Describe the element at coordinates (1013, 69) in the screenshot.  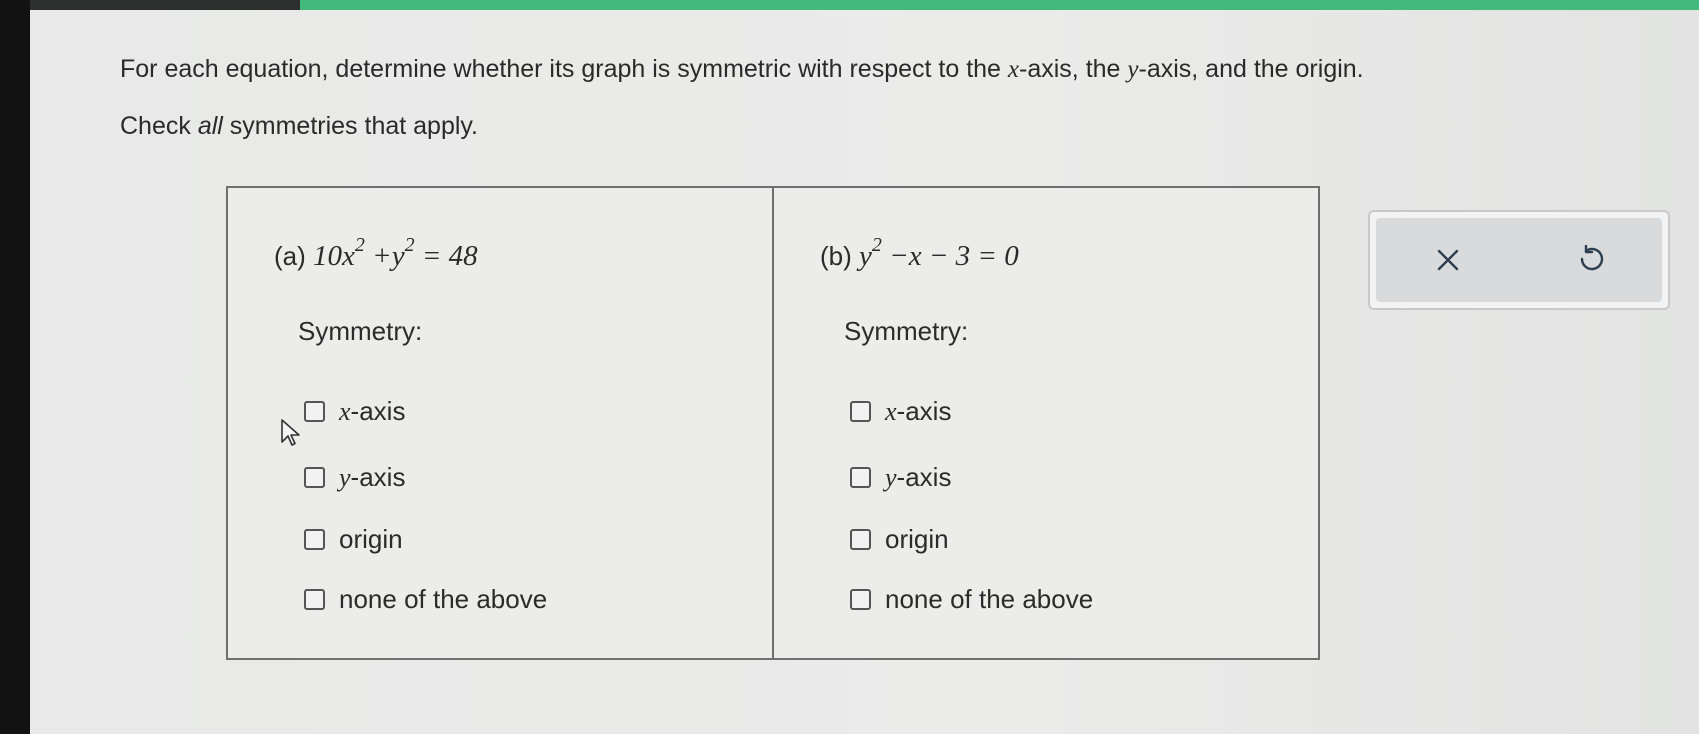
I see `x-variable: x` at that location.